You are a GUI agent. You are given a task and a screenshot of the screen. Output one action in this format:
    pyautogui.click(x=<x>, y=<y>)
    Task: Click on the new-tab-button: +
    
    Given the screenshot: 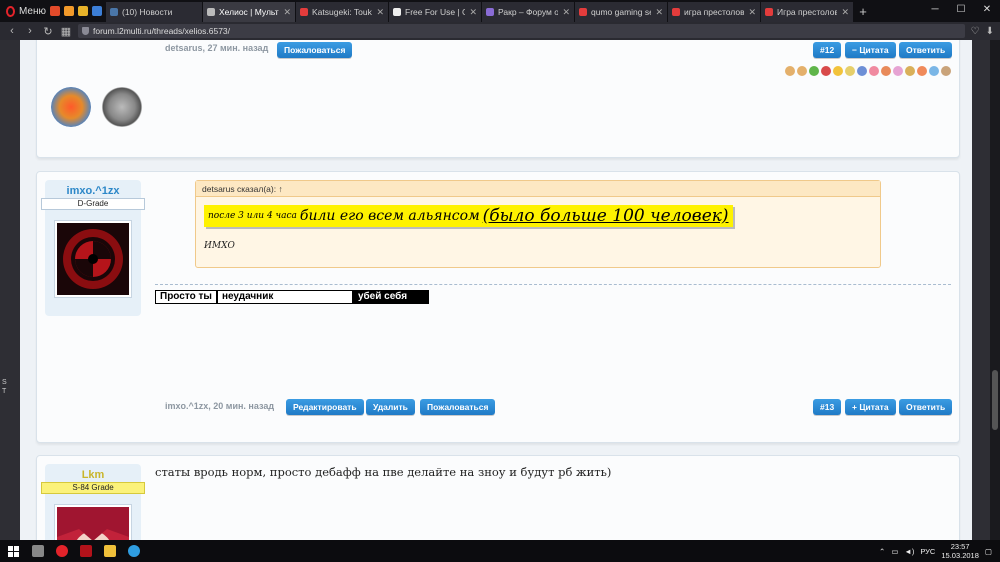 What is the action you would take?
    pyautogui.click(x=863, y=12)
    